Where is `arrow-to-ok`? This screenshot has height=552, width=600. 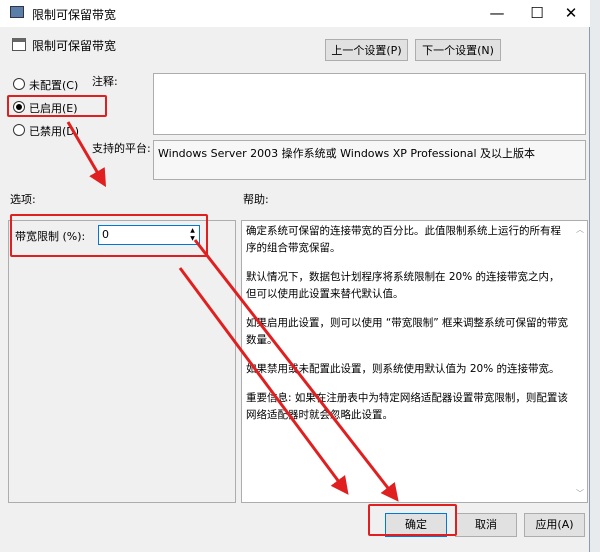
arrow-to-ok is located at coordinates (263, 381).